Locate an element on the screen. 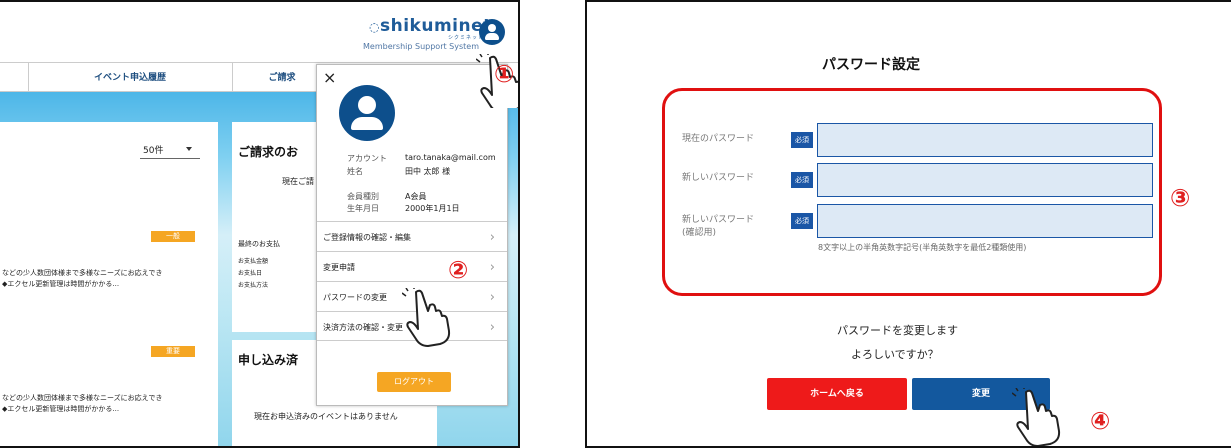 The image size is (1231, 448). birthdate-value: 2000年1月1日 is located at coordinates (432, 208).